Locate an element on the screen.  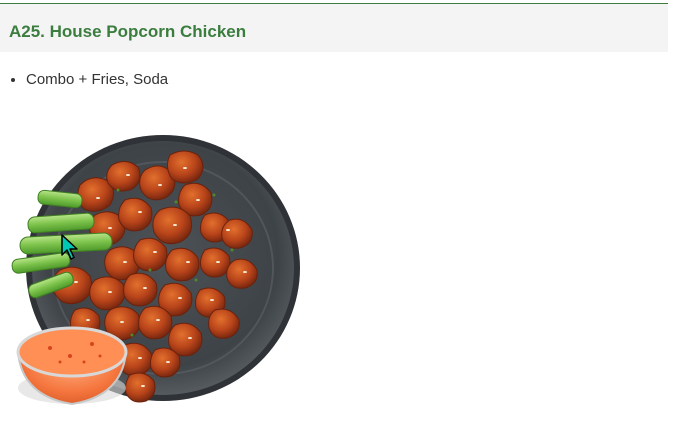
list-item: Combo + Fries, Soda is located at coordinates (97, 80).